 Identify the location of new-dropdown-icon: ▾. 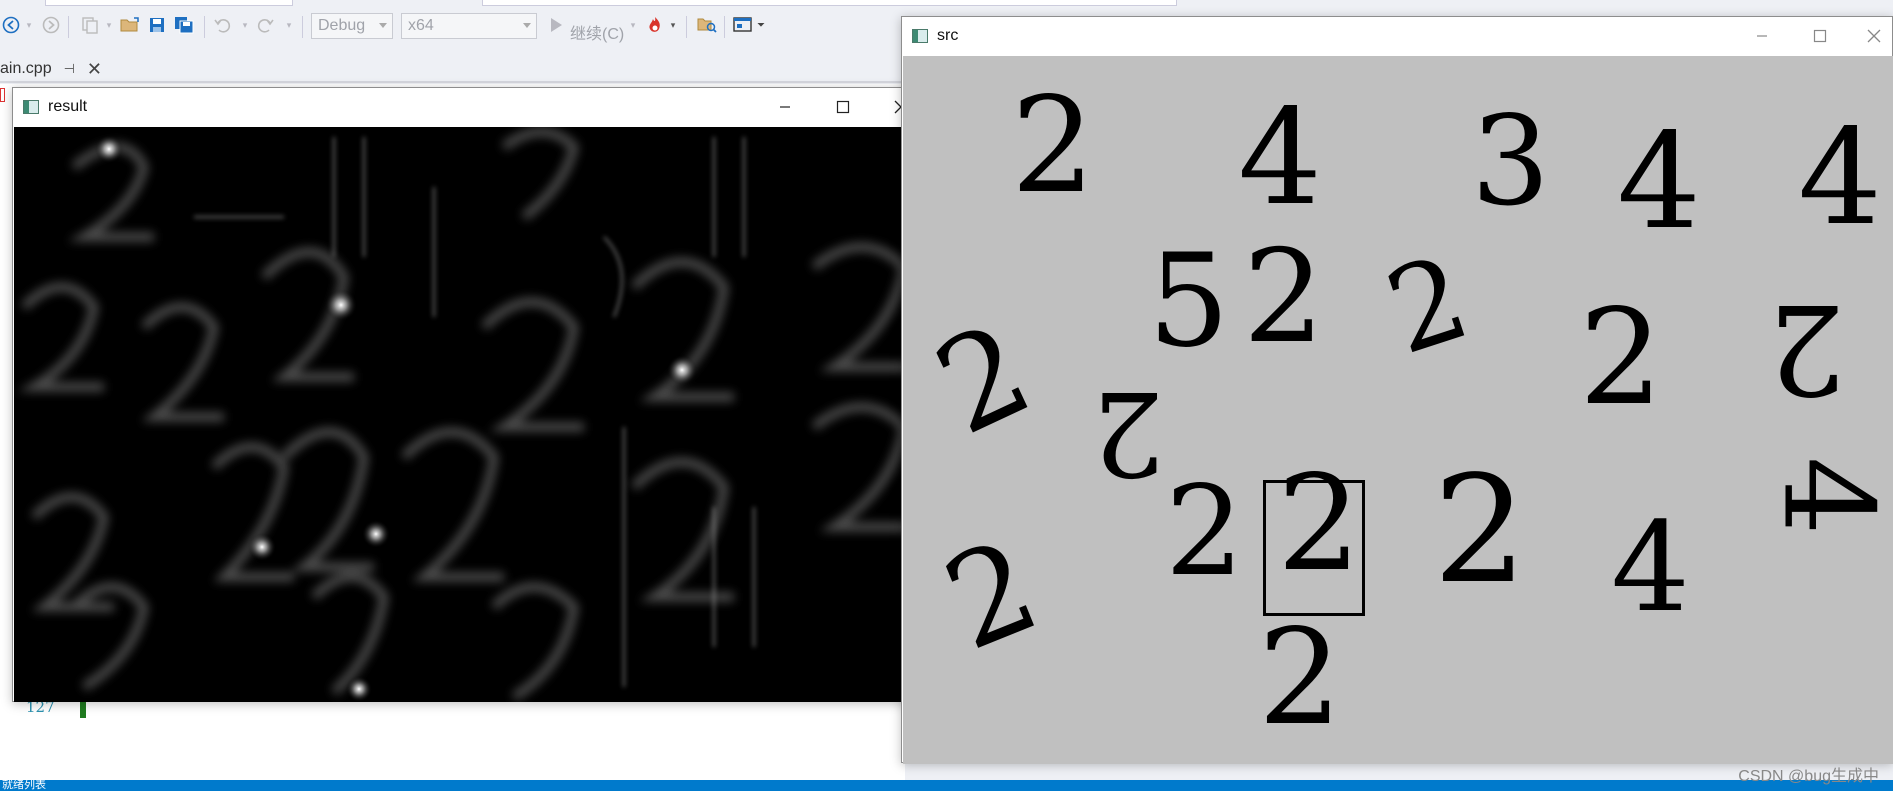
(109, 25).